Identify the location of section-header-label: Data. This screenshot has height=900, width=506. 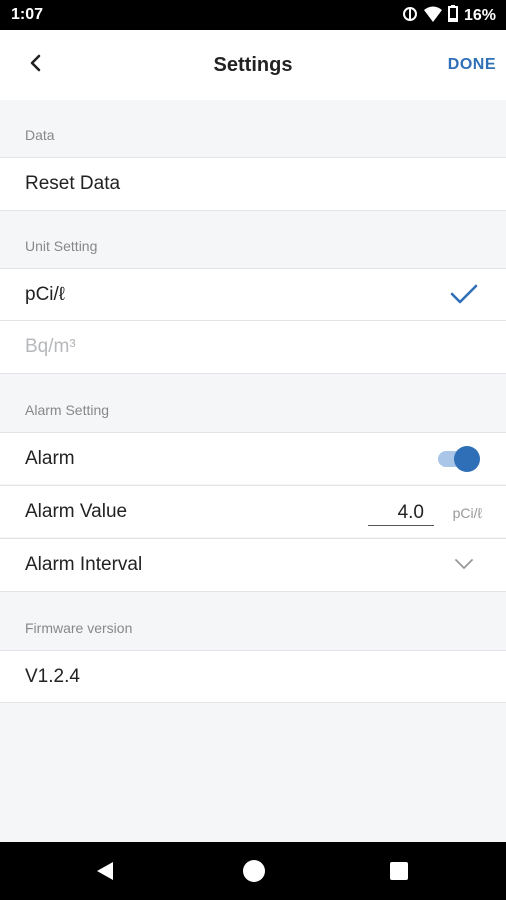
(40, 135).